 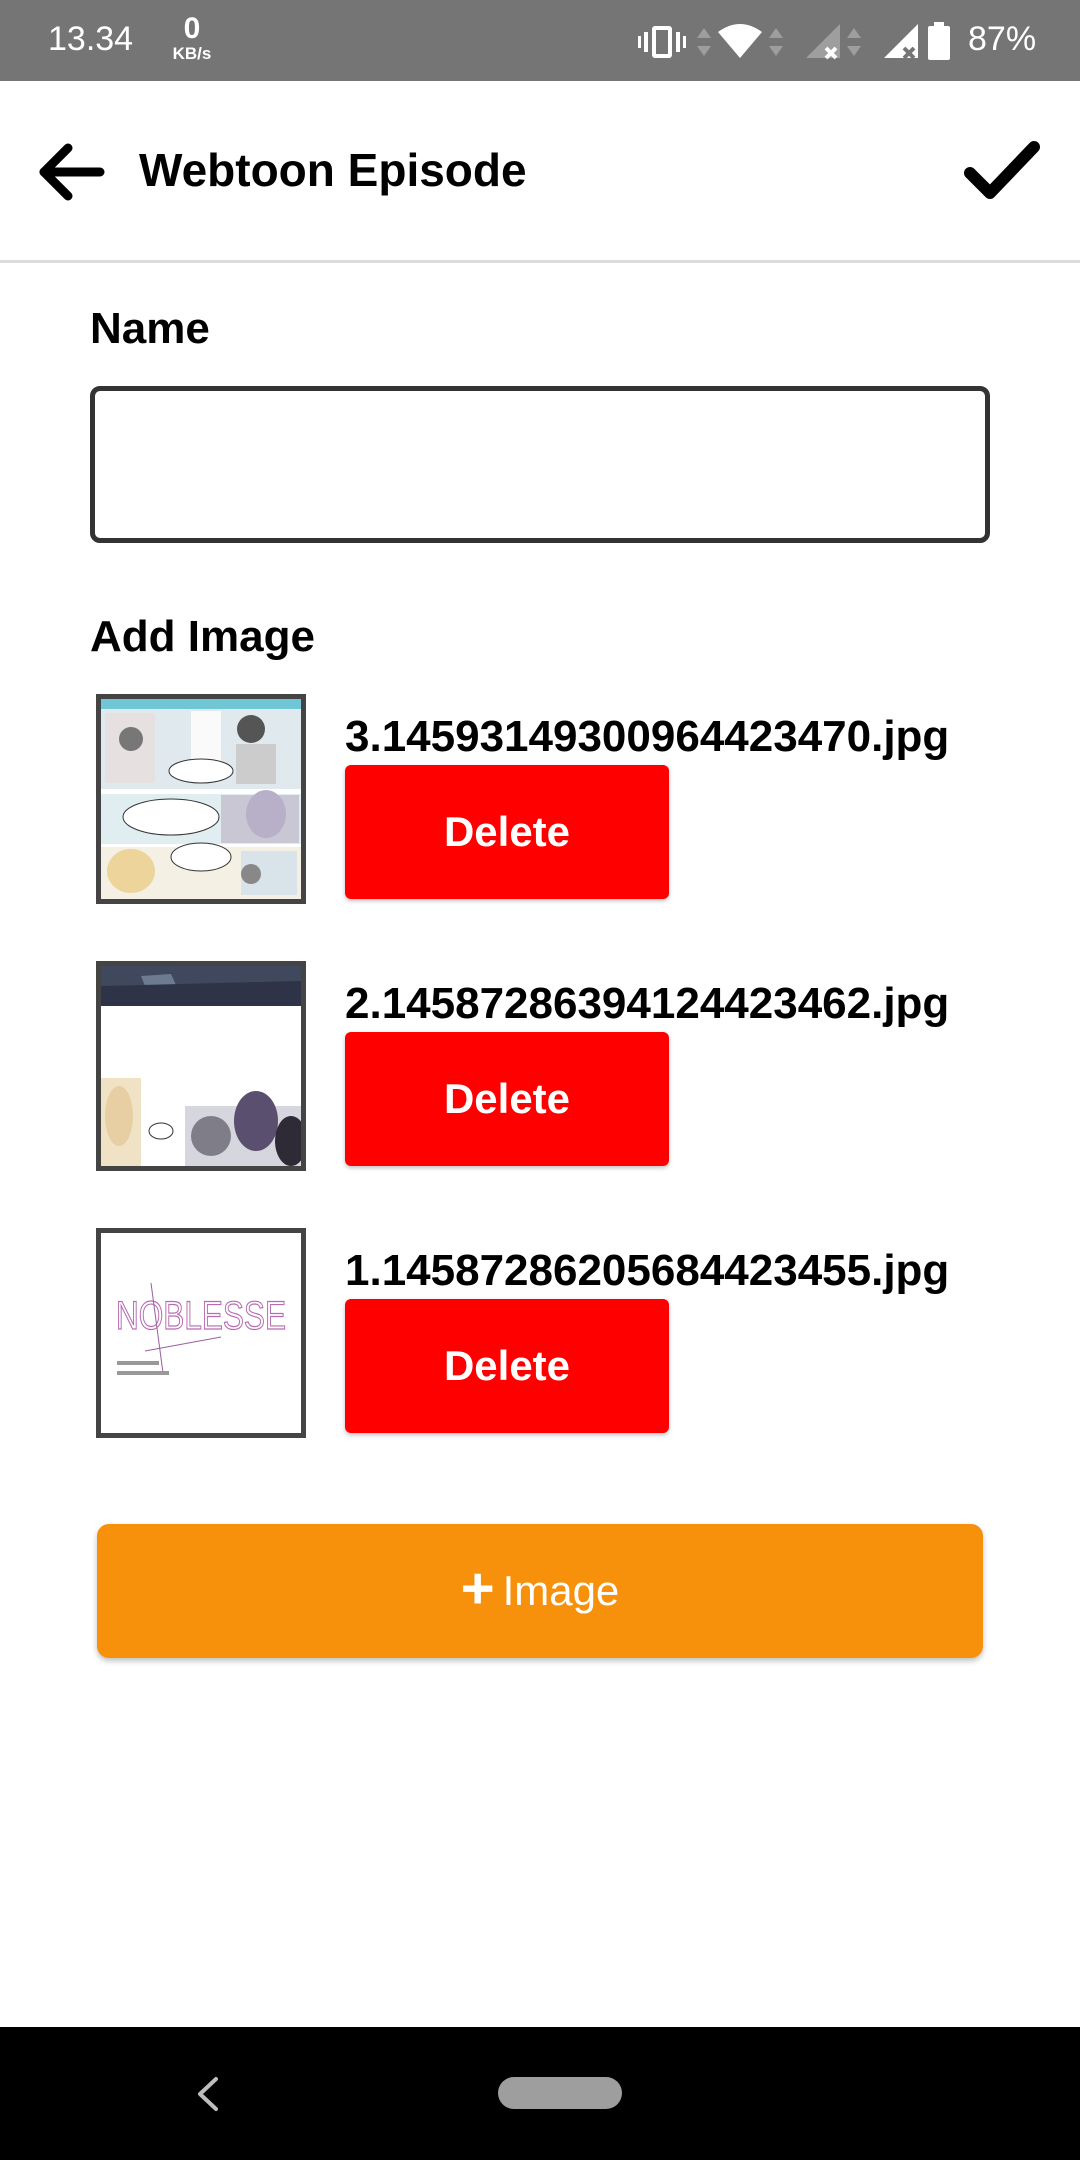 What do you see at coordinates (939, 41) in the screenshot?
I see `battery-icon` at bounding box center [939, 41].